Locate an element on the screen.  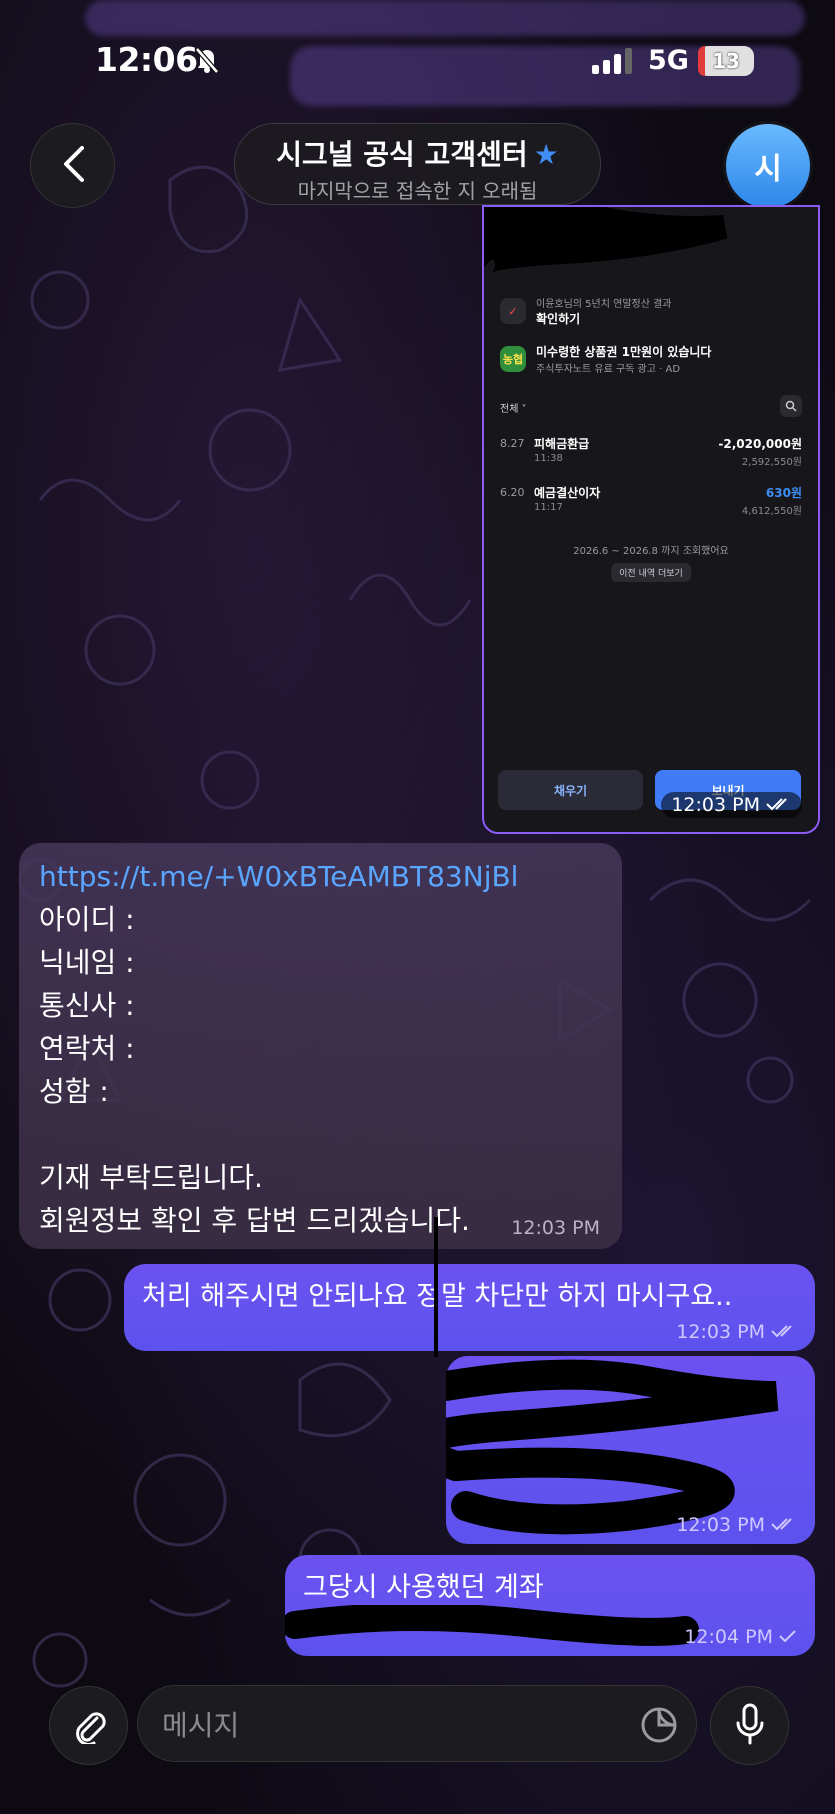
ad-title: 미수령한 상품권 1만원이 있습니다 is located at coordinates (624, 352).